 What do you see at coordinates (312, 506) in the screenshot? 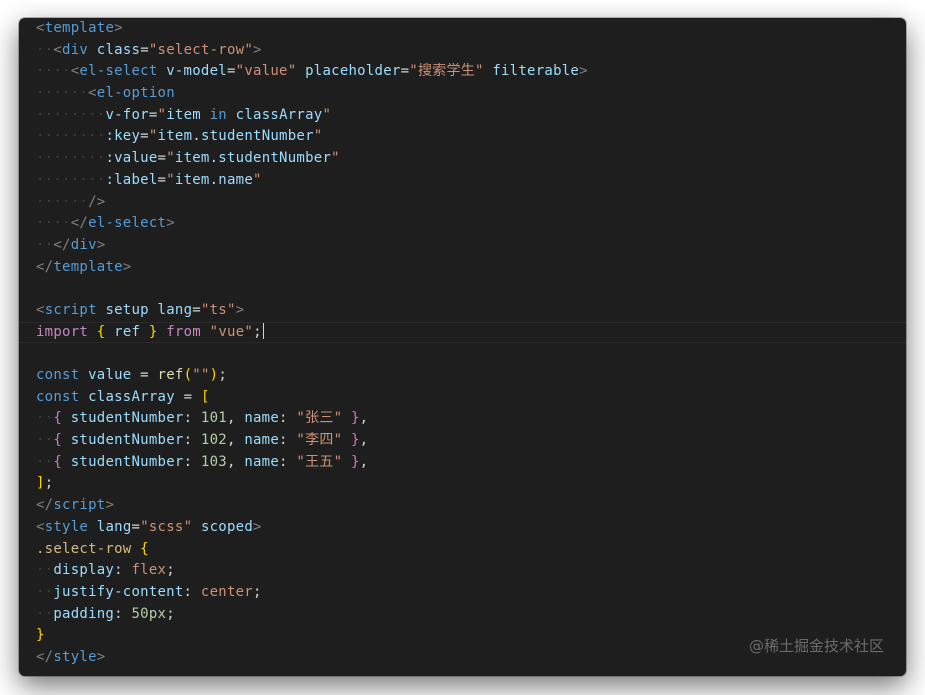
I see `code-line-23: </script>` at bounding box center [312, 506].